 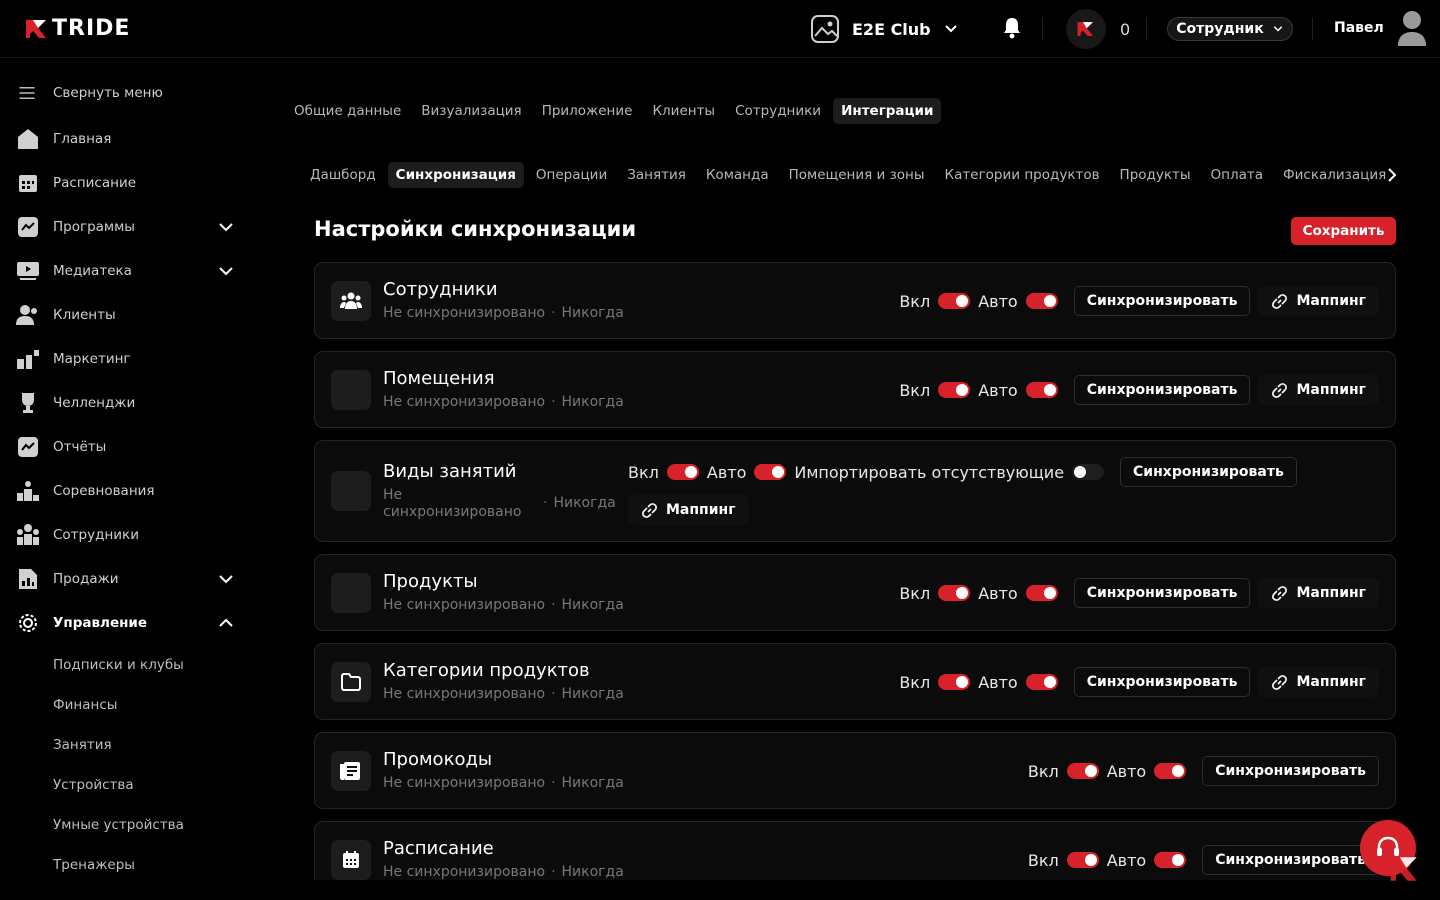 What do you see at coordinates (80, 447) in the screenshot?
I see `sidebar-item-label: Отчёты` at bounding box center [80, 447].